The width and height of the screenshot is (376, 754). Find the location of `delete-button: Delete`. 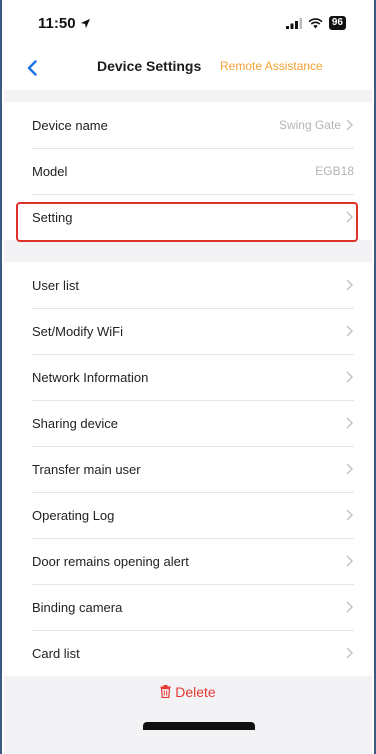

delete-button: Delete is located at coordinates (188, 692).